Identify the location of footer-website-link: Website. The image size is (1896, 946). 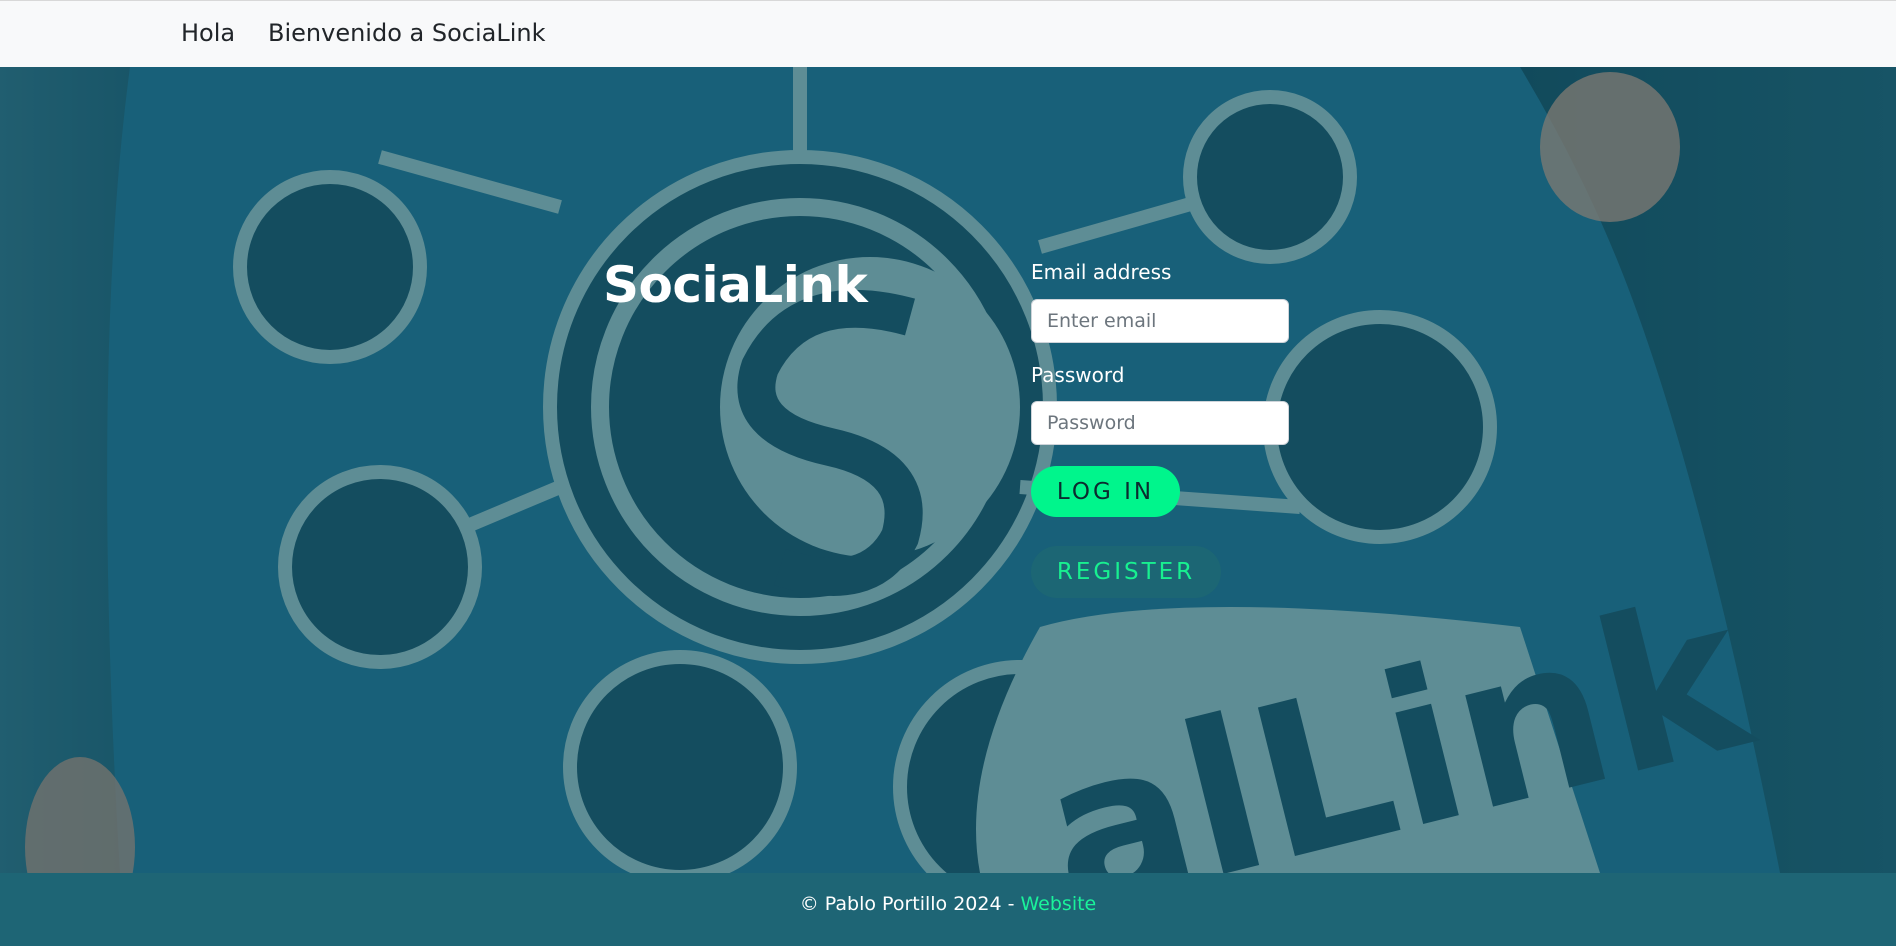
(1059, 904).